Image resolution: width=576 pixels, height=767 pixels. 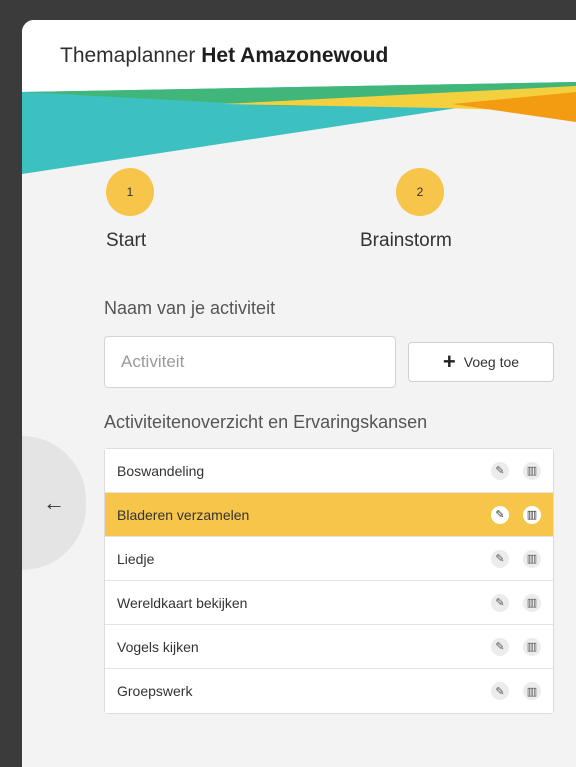 What do you see at coordinates (11, 383) in the screenshot?
I see `window-frame-left` at bounding box center [11, 383].